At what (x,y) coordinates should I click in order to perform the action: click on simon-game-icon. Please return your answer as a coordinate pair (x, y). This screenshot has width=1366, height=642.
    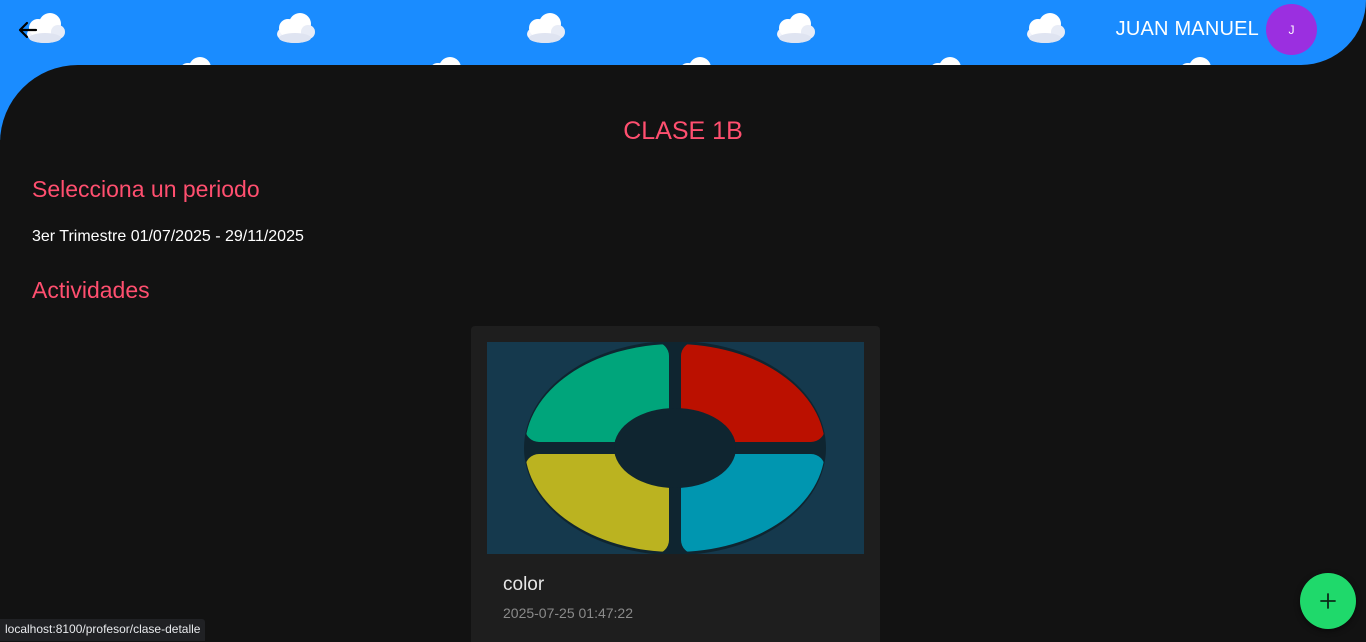
    Looking at the image, I should click on (675, 448).